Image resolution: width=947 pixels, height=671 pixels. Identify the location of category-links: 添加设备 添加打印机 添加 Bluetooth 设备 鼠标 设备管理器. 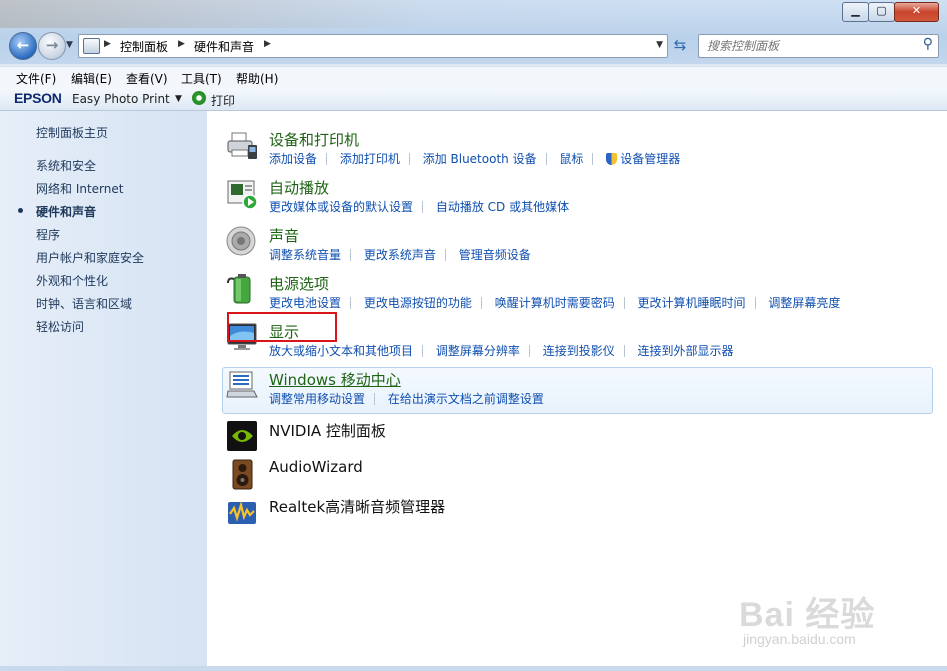
(474, 158).